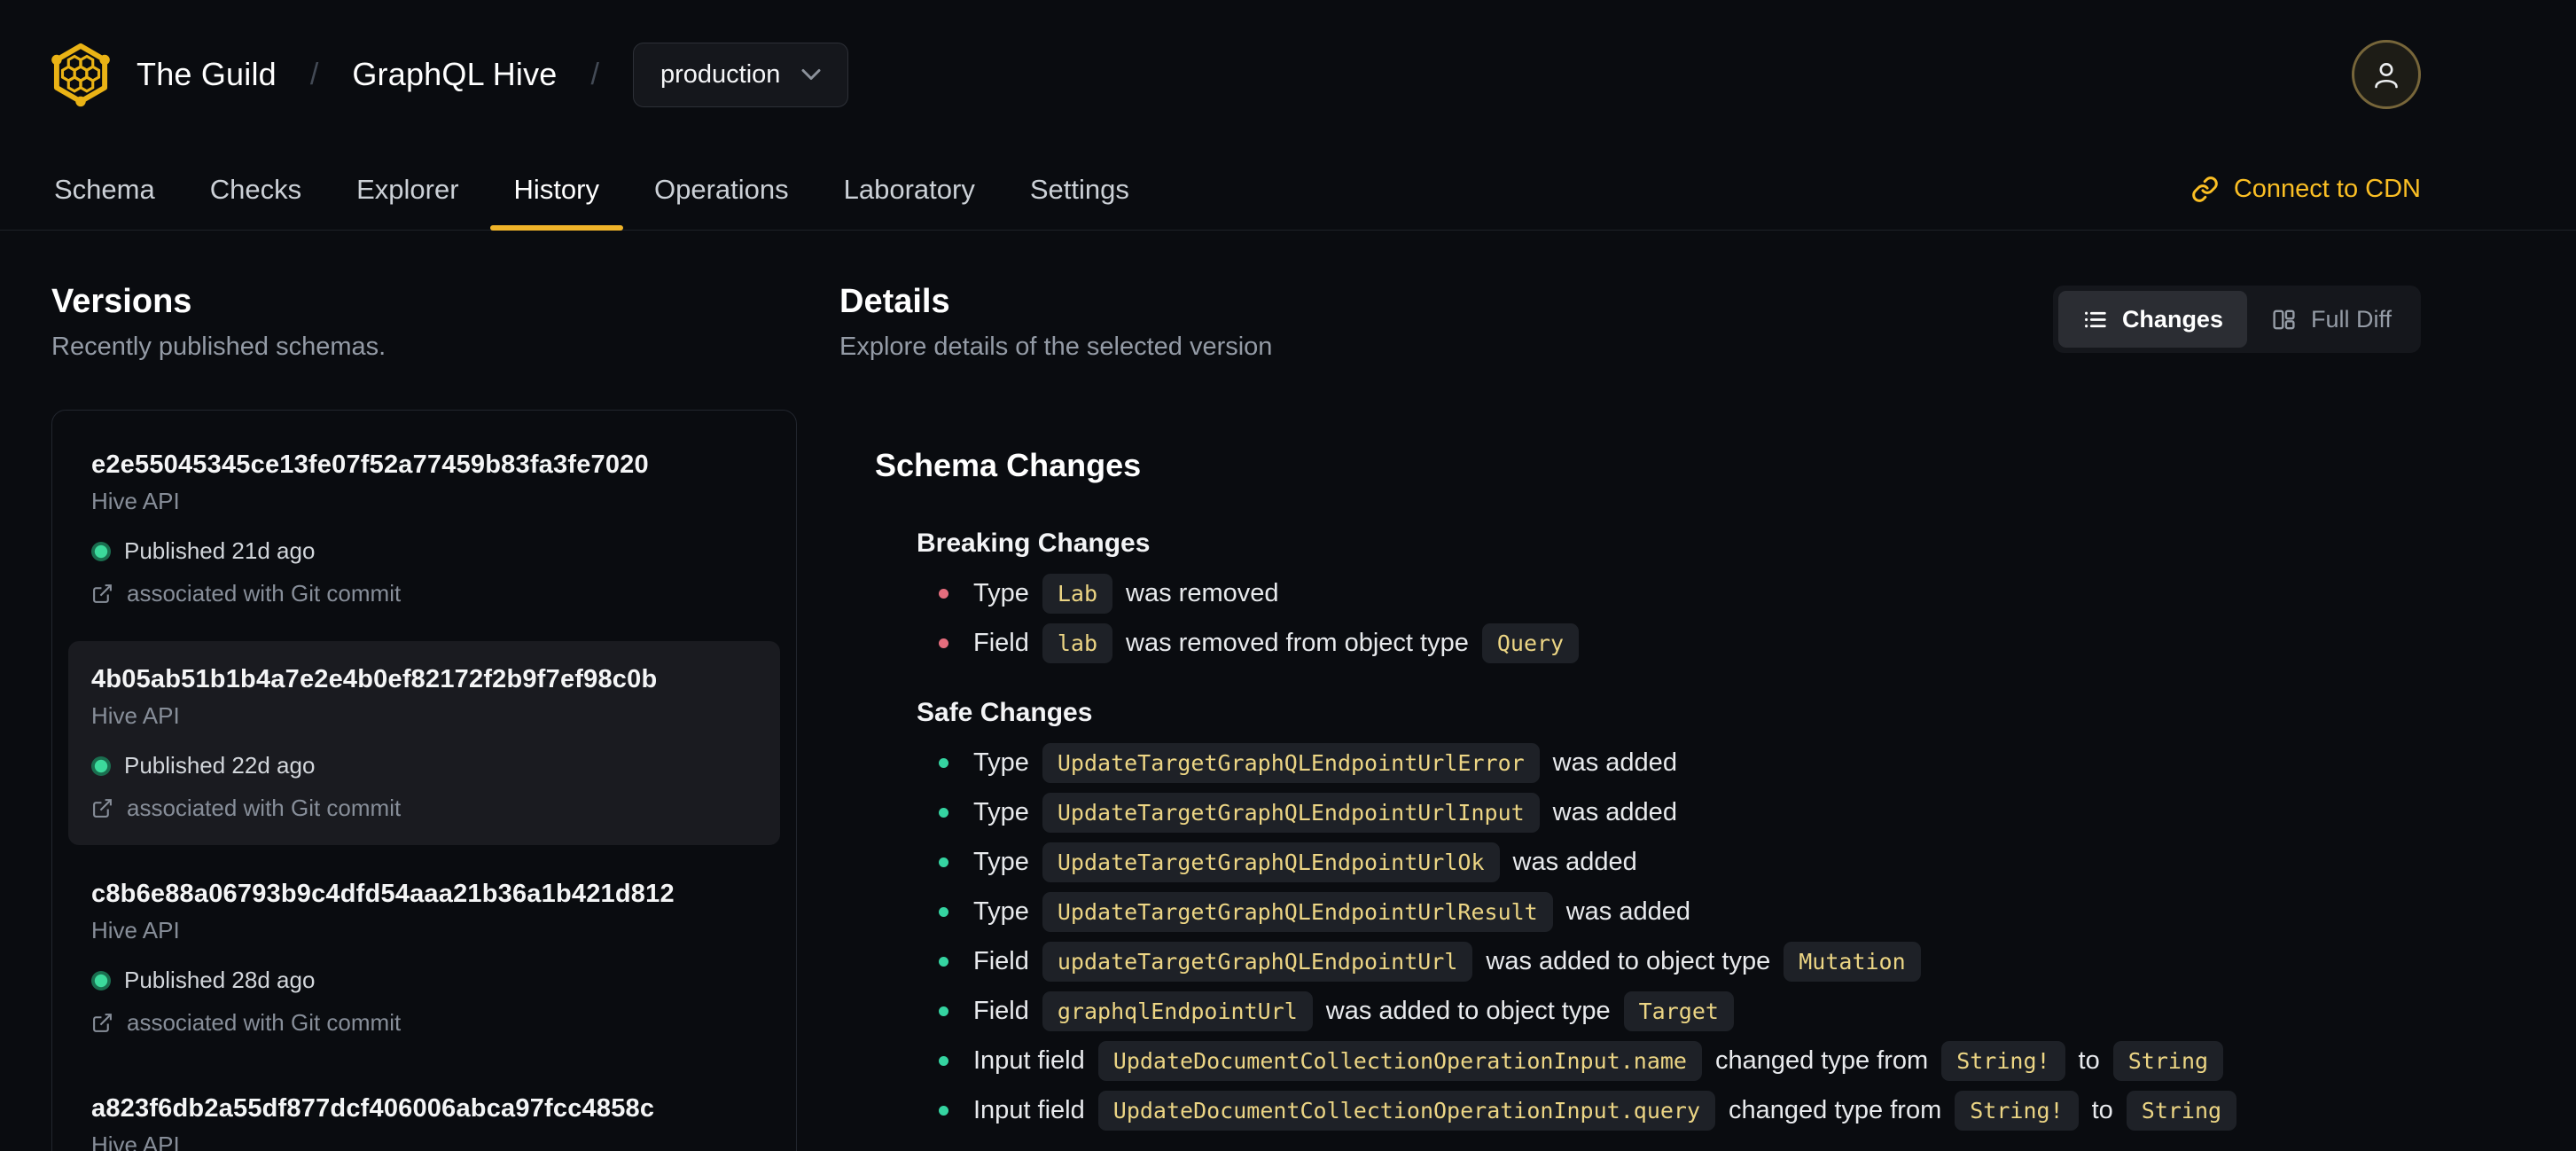  Describe the element at coordinates (454, 74) in the screenshot. I see `breadcrumb-project: GraphQL Hive` at that location.